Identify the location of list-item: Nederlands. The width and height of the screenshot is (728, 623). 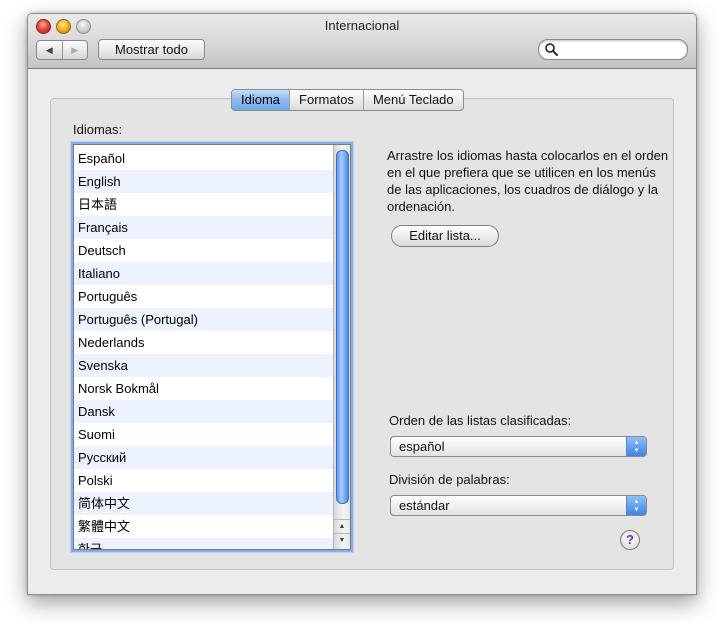
(203, 342).